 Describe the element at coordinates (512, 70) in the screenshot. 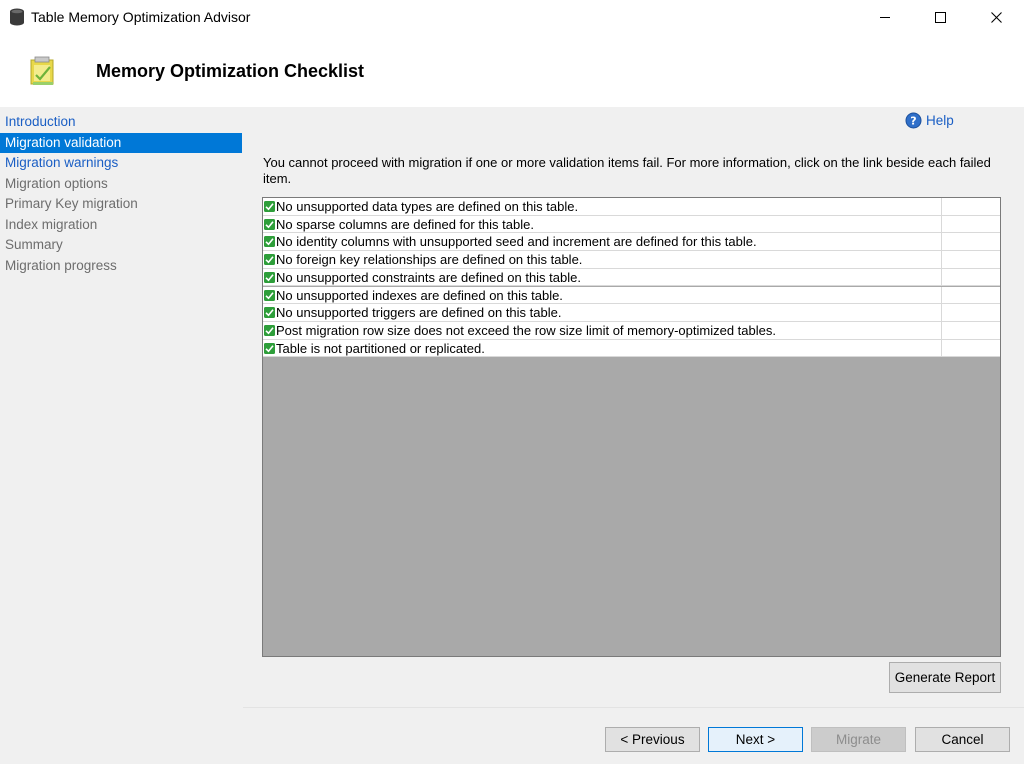

I see `wizard-header: Memory Optimization Checklist` at that location.